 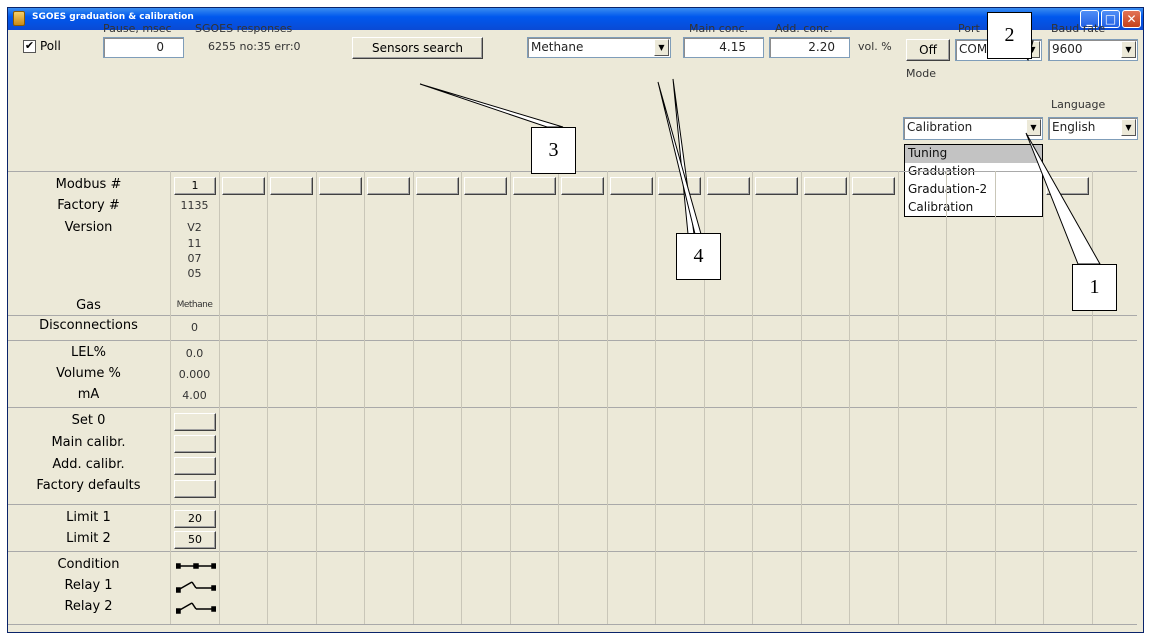 I want to click on callout-1-pointer, so click(x=1063, y=198).